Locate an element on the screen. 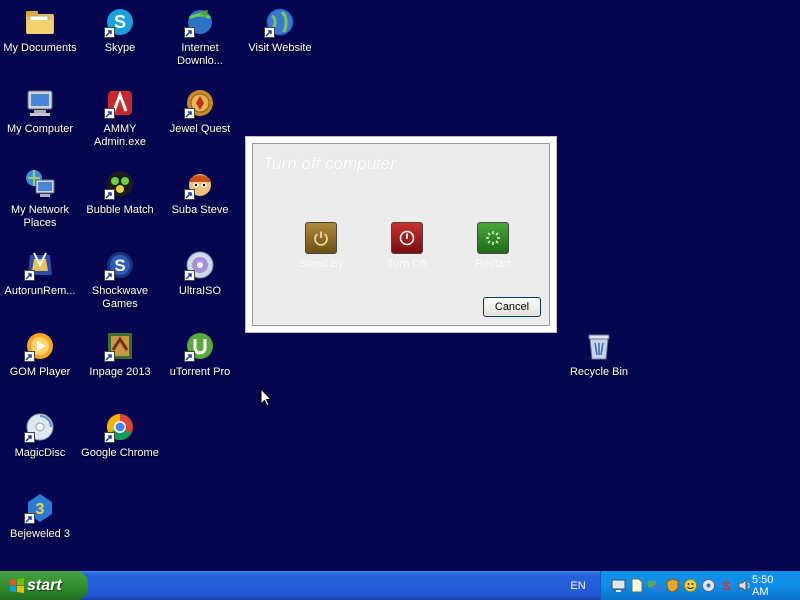 The height and width of the screenshot is (600, 800). start-label: start is located at coordinates (44, 585).